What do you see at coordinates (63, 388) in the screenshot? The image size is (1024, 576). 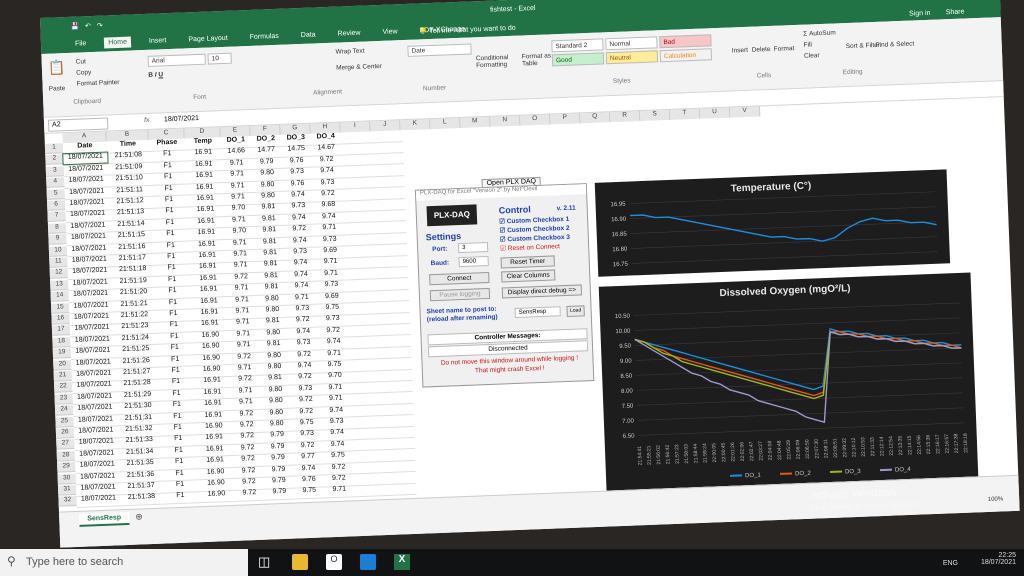 I see `row-header: 22` at bounding box center [63, 388].